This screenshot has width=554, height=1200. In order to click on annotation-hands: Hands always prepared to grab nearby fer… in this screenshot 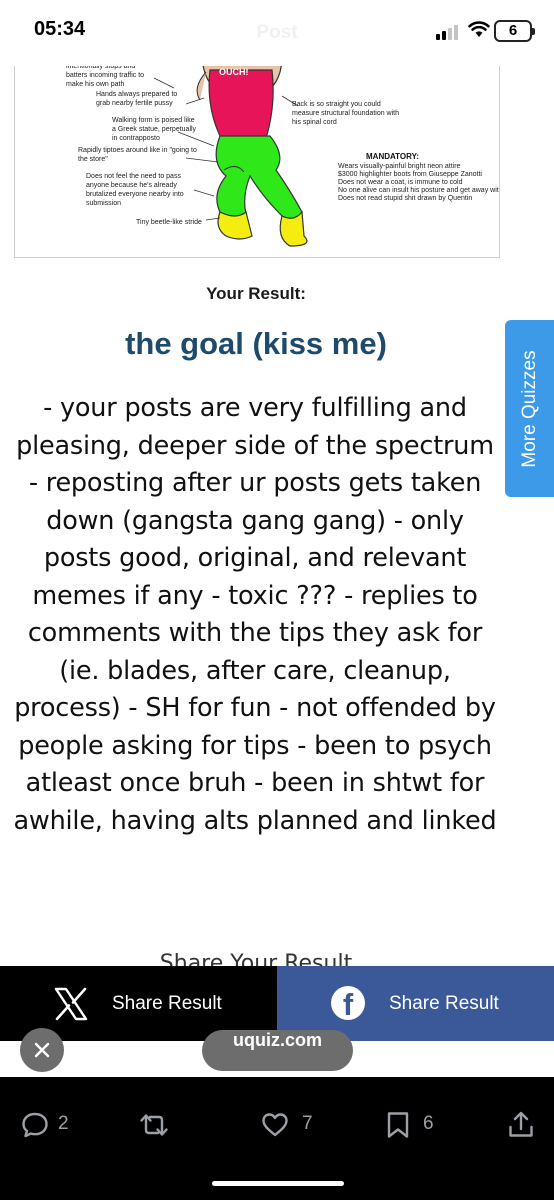, I will do `click(137, 99)`.